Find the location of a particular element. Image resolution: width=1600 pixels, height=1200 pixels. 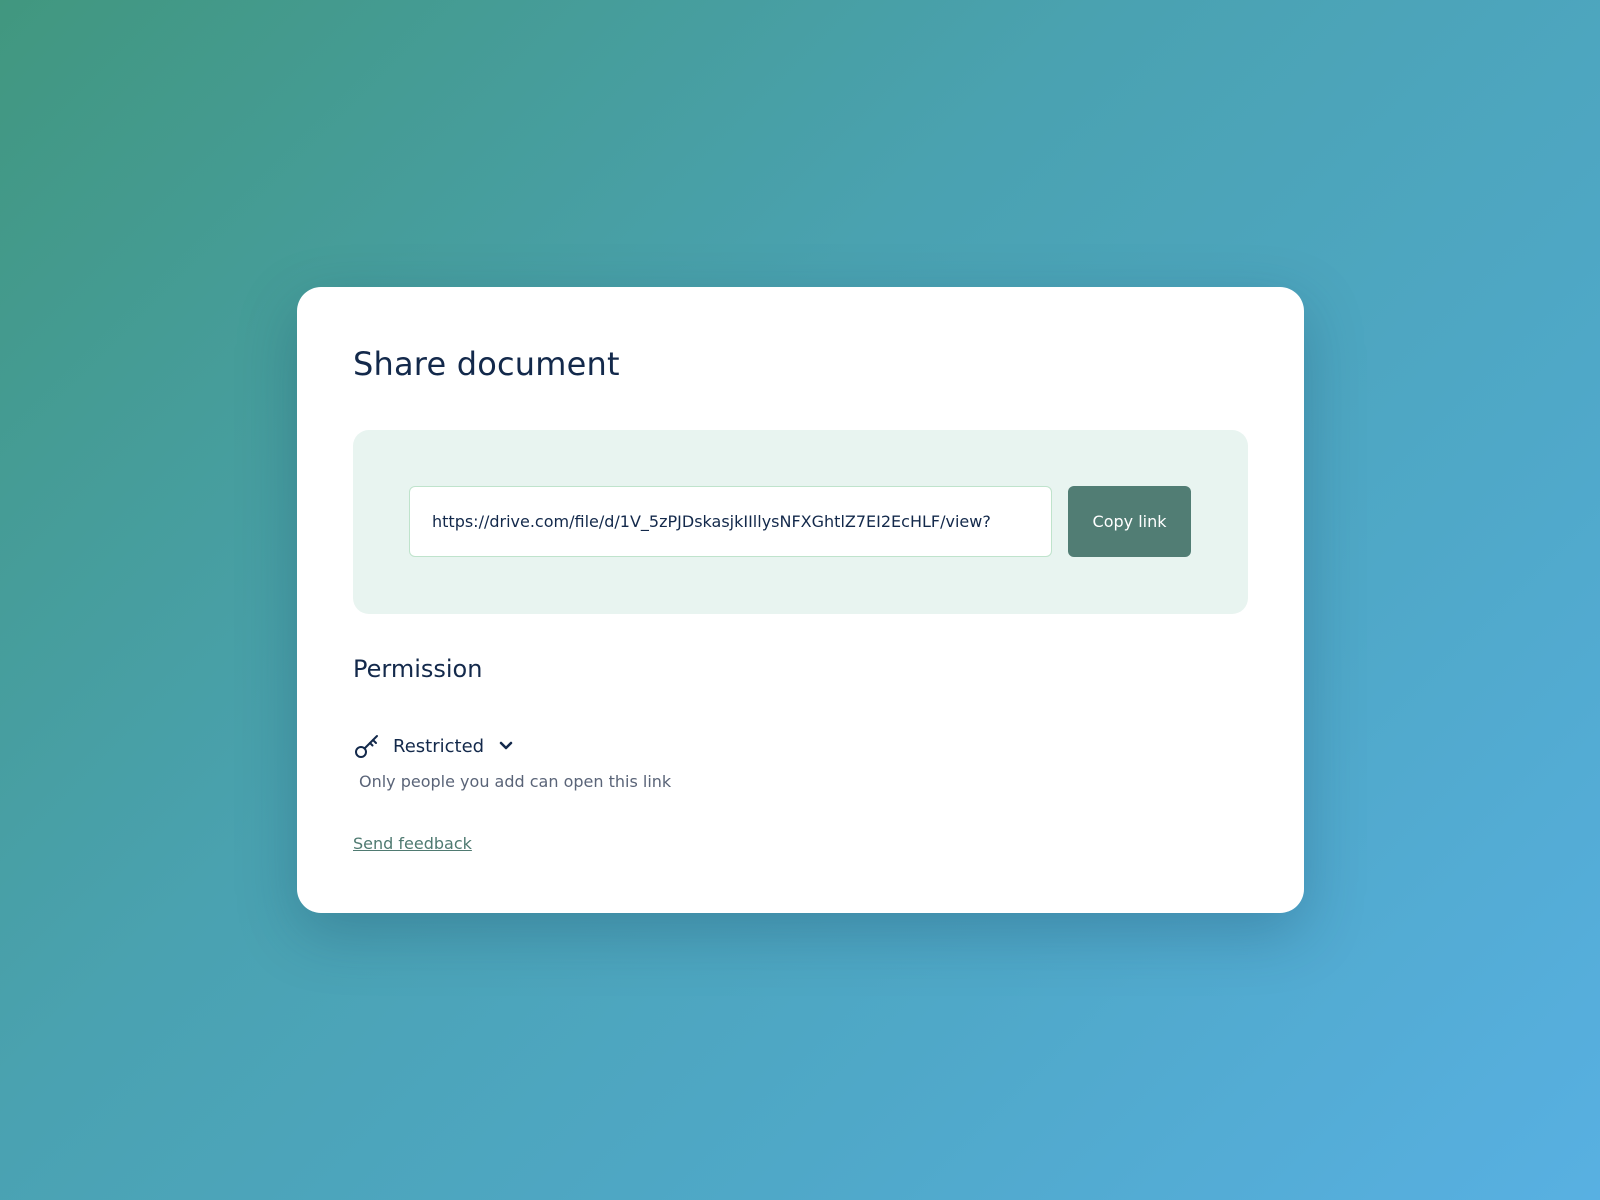

chevron-down-icon is located at coordinates (506, 746).